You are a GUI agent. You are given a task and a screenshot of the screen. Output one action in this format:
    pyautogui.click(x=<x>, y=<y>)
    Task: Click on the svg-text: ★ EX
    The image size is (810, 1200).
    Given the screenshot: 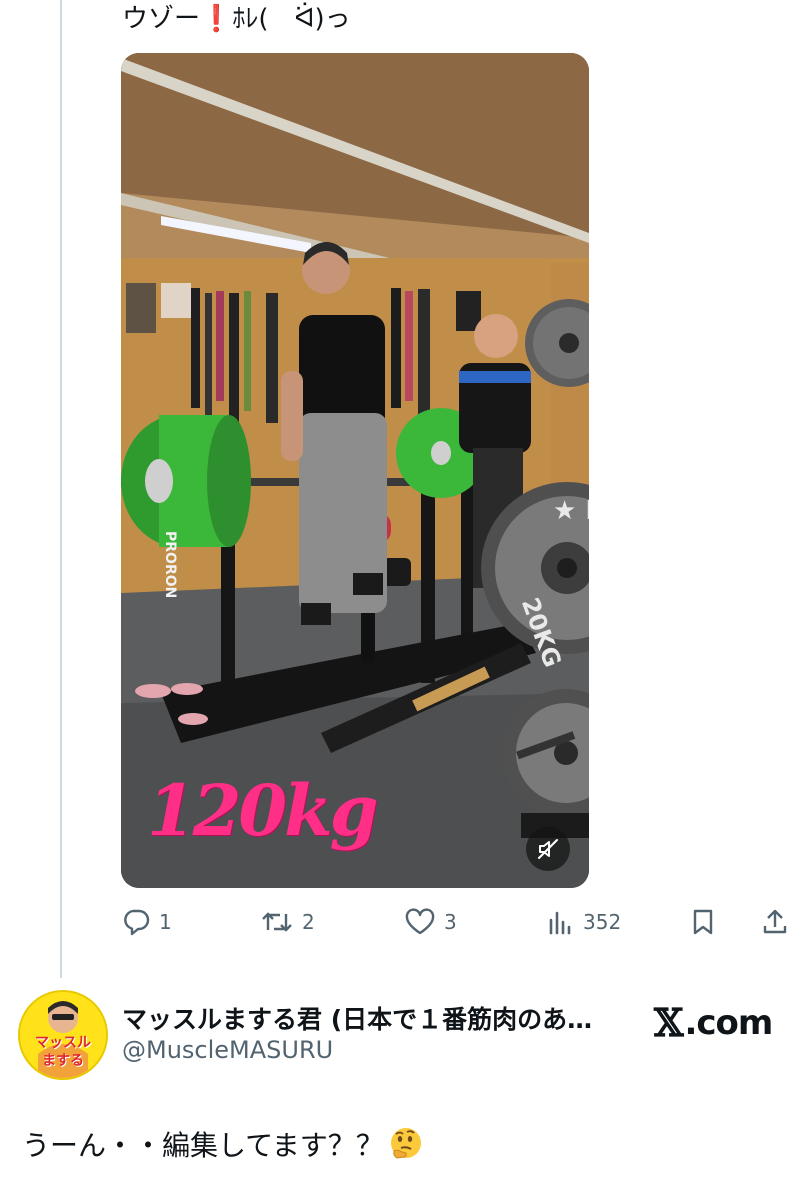 What is the action you would take?
    pyautogui.click(x=571, y=511)
    